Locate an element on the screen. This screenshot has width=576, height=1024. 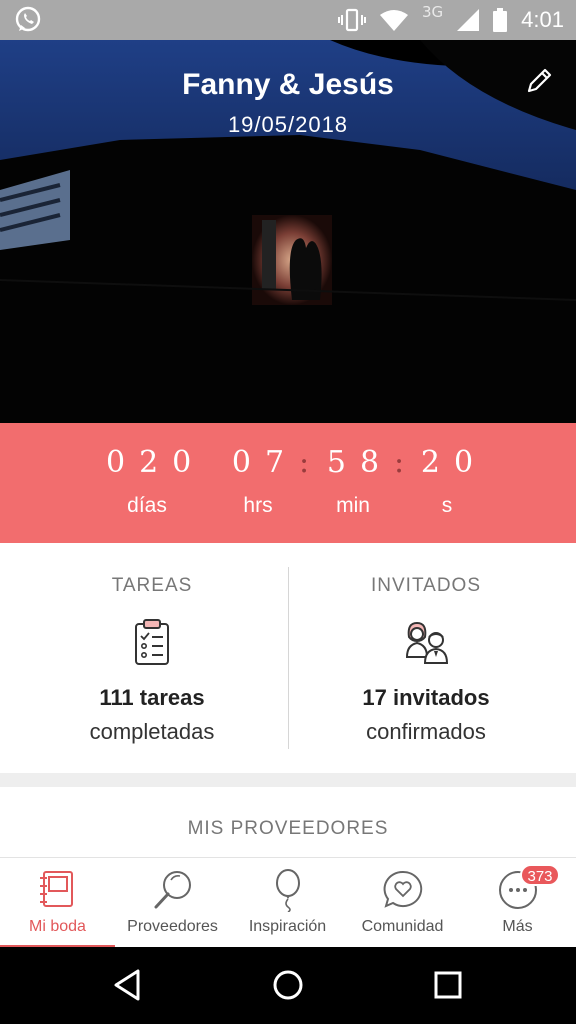
seconds-label: s is located at coordinates (447, 505).